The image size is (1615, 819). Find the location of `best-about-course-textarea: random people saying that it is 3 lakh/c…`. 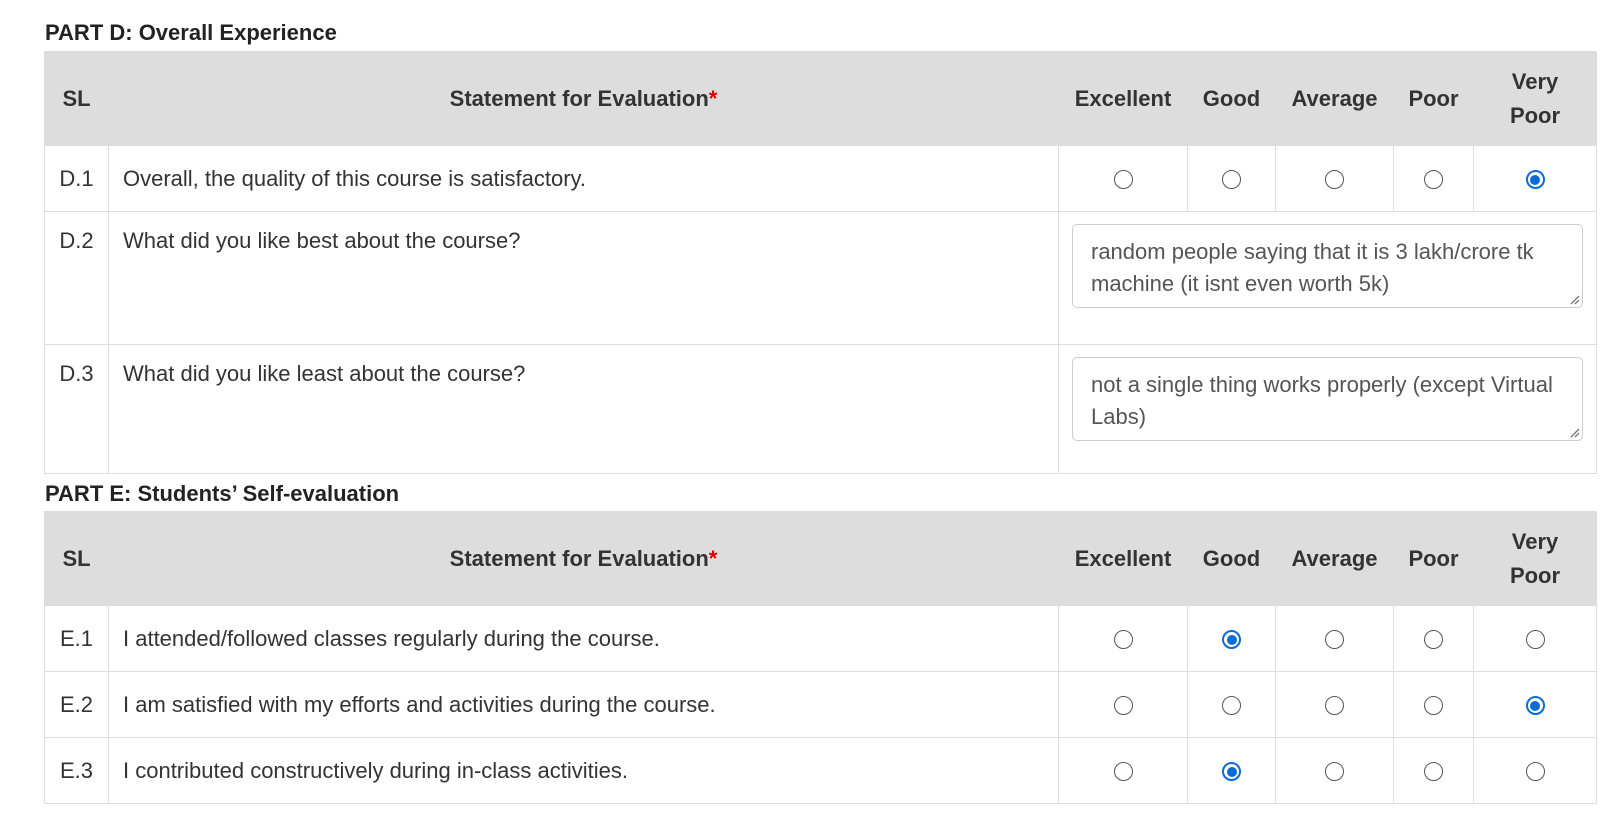

best-about-course-textarea: random people saying that it is 3 lakh/c… is located at coordinates (1327, 266).